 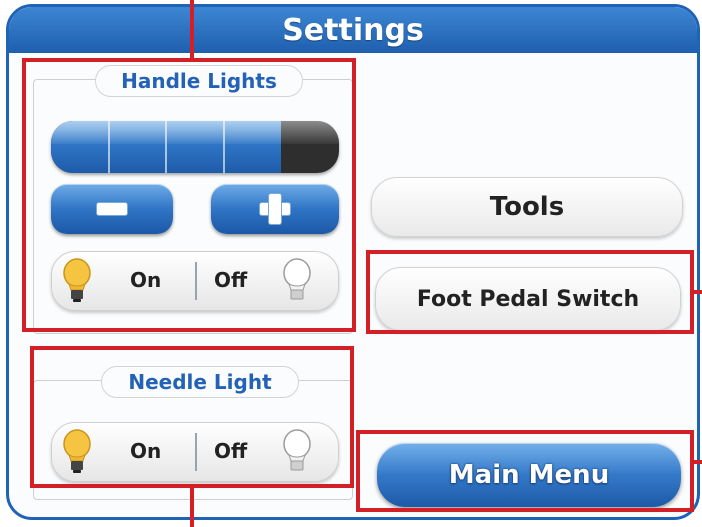 What do you see at coordinates (192, 507) in the screenshot?
I see `annotation-leader-bottom` at bounding box center [192, 507].